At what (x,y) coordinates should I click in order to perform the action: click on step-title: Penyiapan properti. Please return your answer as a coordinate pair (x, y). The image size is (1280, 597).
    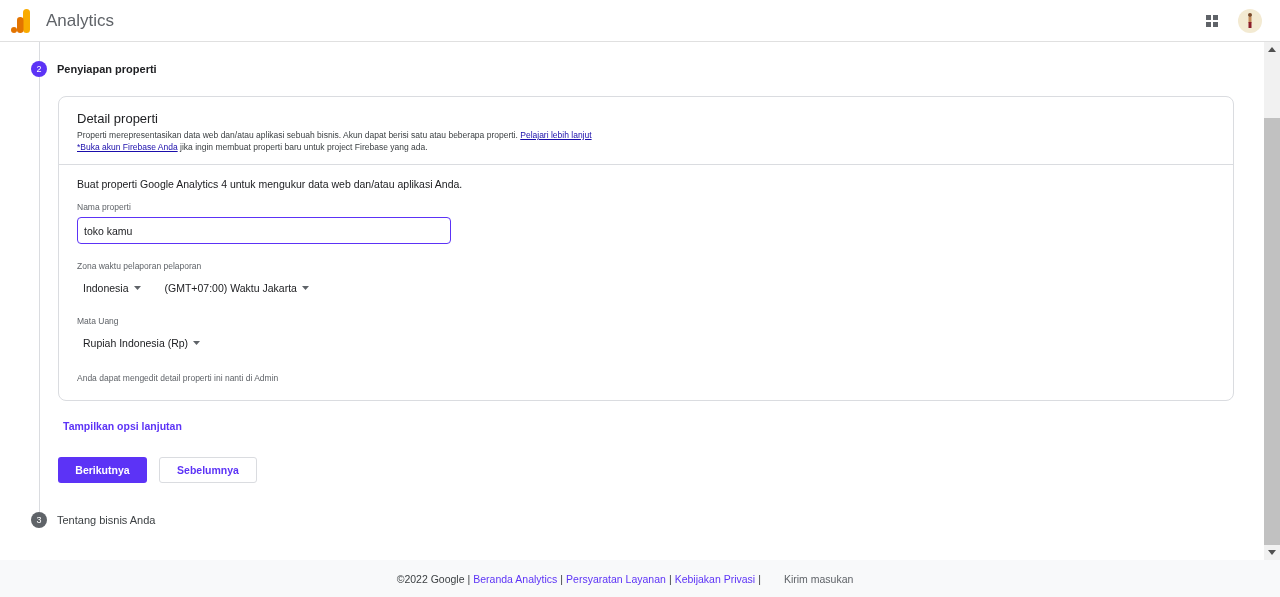
    Looking at the image, I should click on (107, 69).